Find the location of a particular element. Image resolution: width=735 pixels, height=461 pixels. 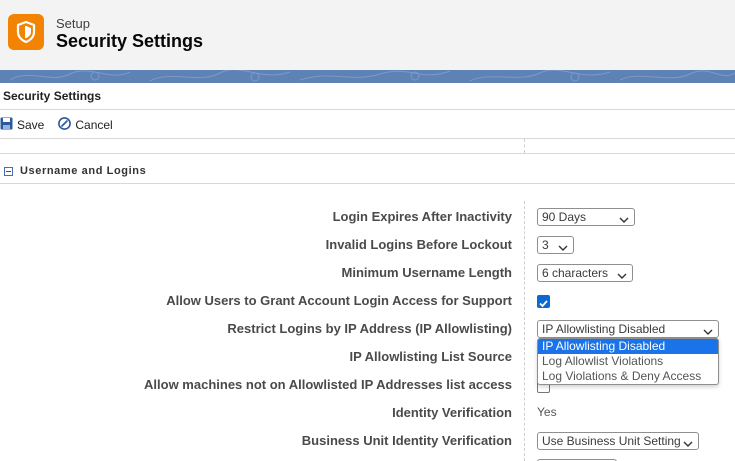

shield-icon is located at coordinates (26, 32).